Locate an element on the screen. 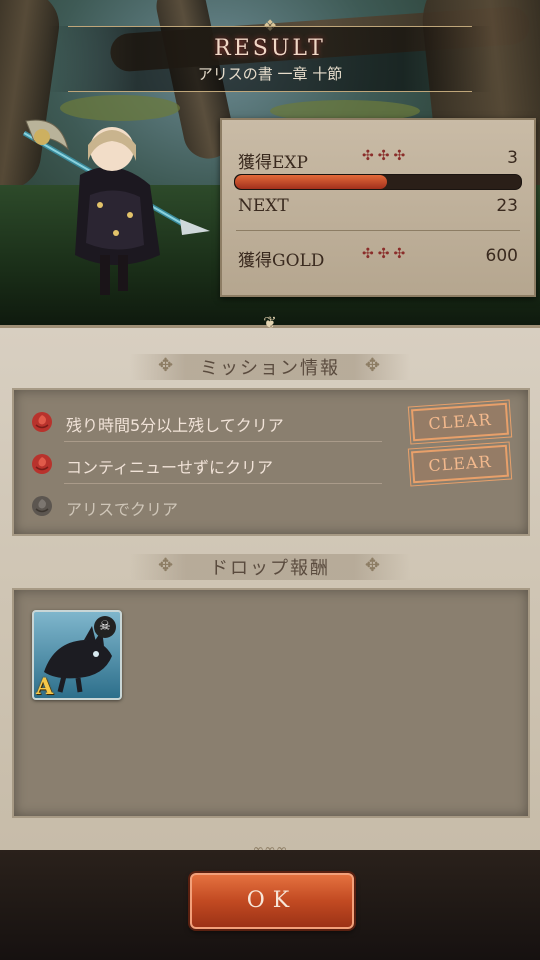  mission-item: コンティニューせずにクリア CLEAR is located at coordinates (271, 464).